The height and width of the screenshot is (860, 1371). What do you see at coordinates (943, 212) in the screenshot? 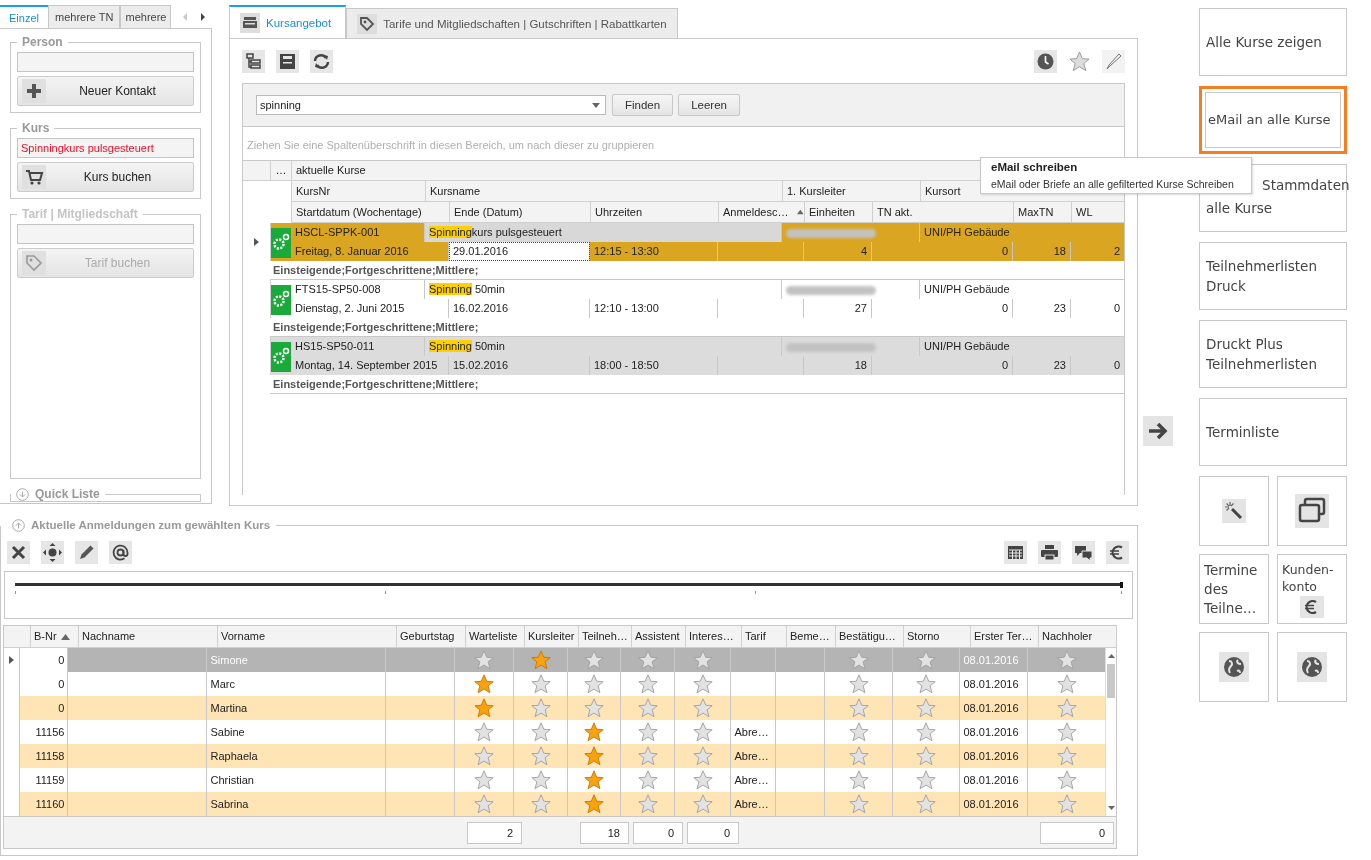
I see `column-header: TN akt.` at bounding box center [943, 212].